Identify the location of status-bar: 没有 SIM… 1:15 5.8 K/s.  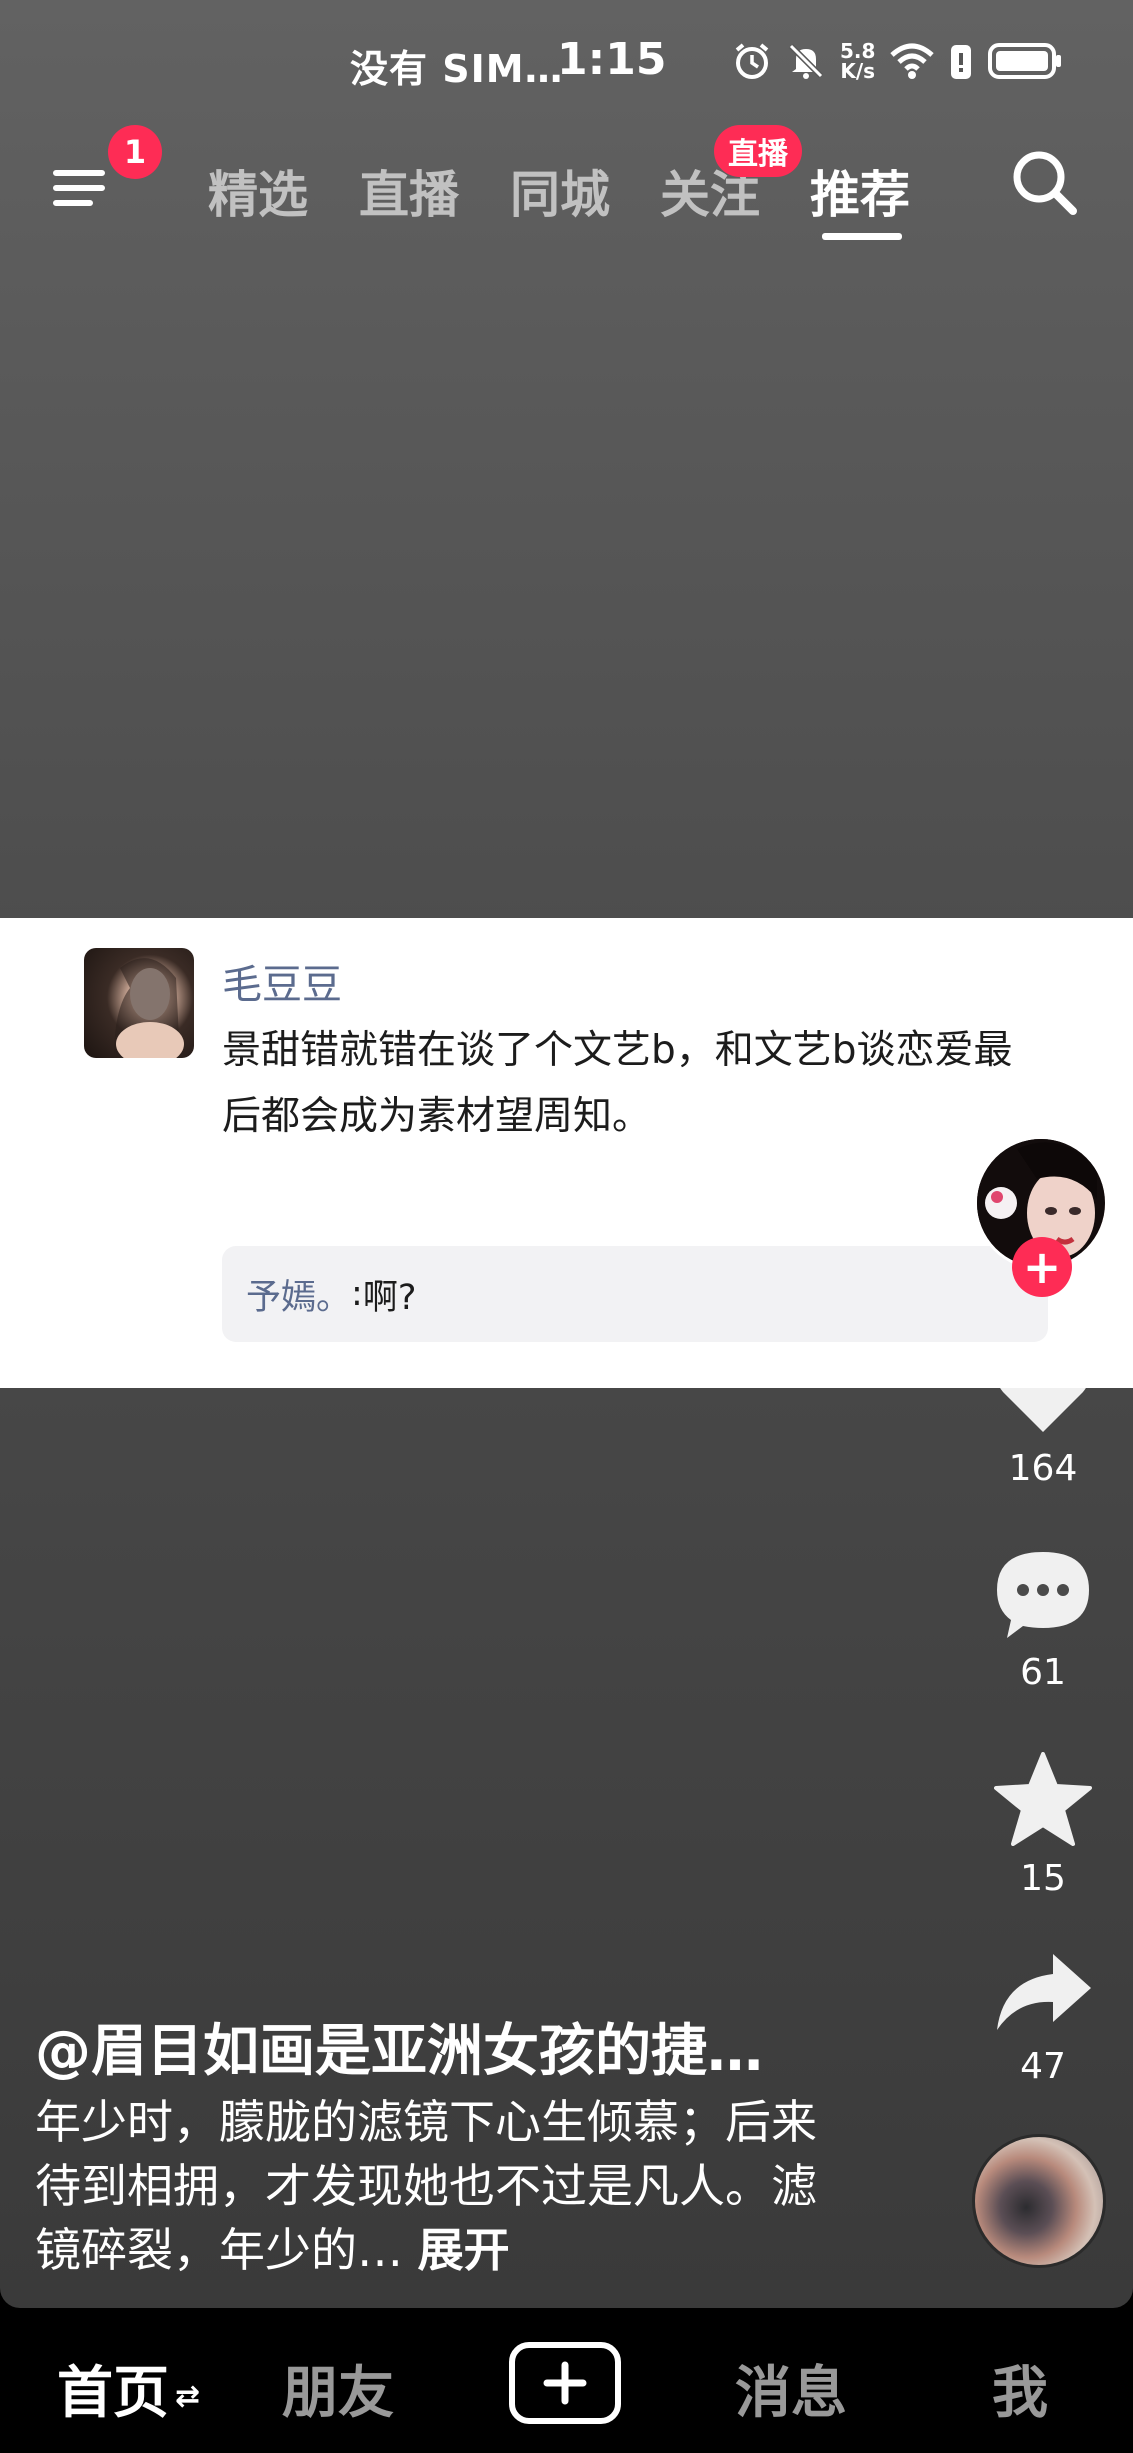
(566, 60).